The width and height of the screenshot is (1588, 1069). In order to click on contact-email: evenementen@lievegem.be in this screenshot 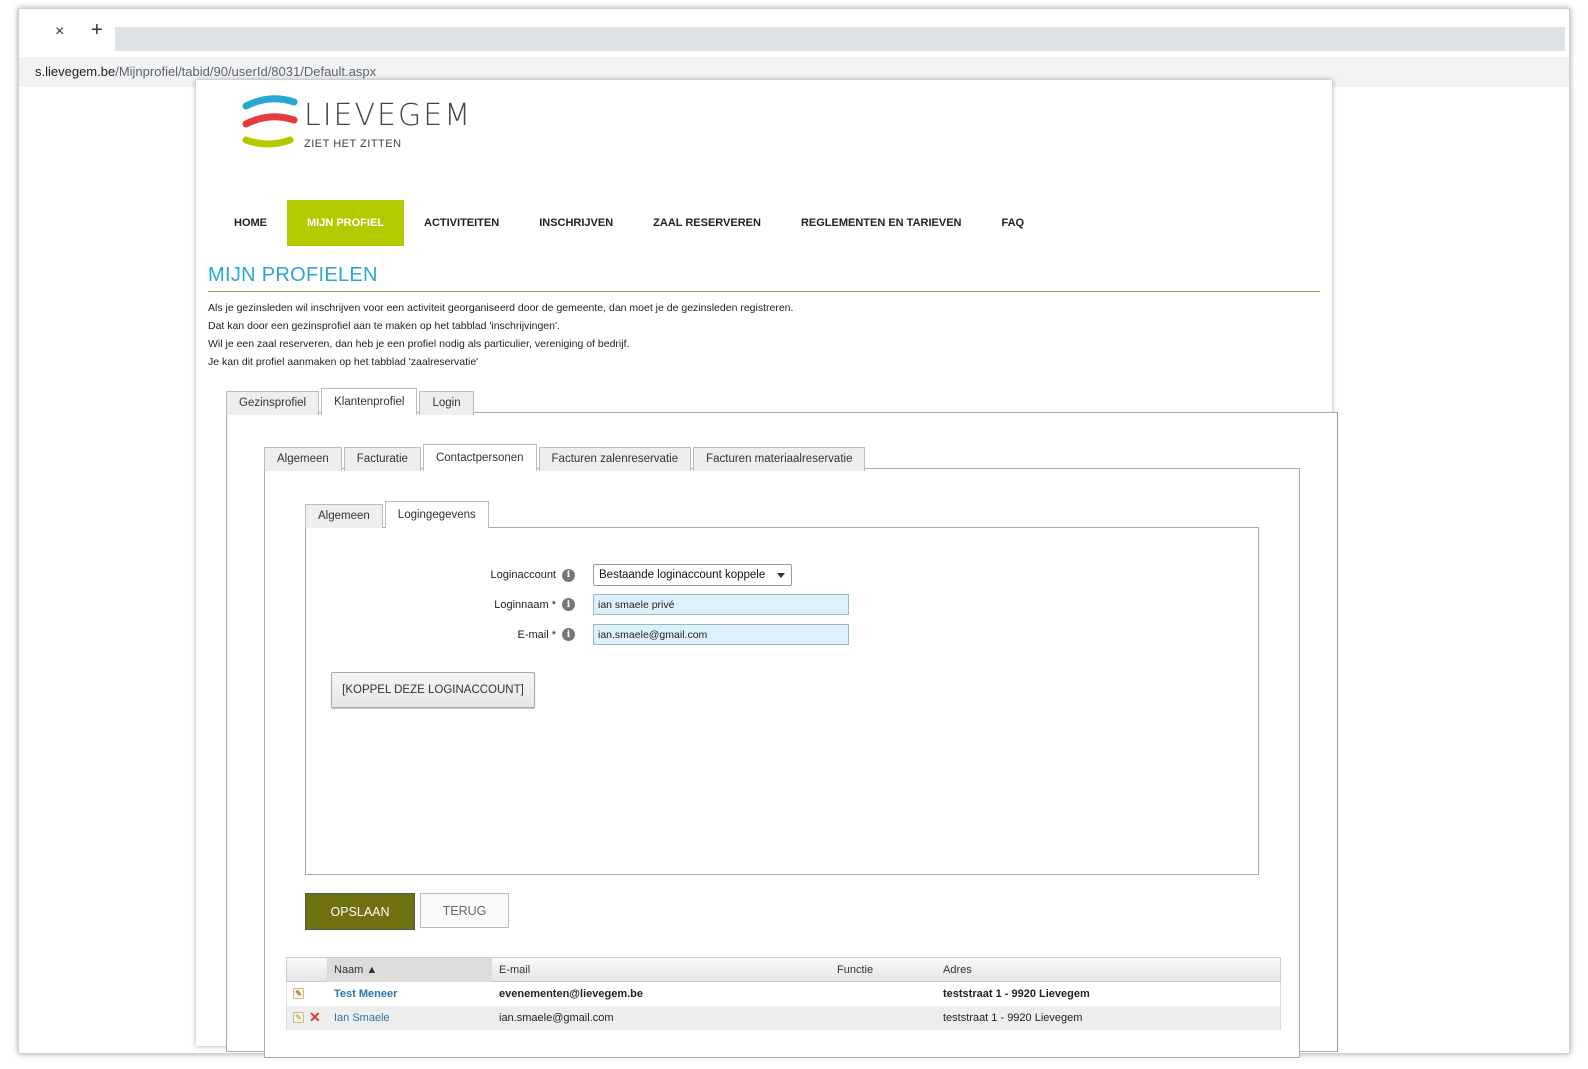, I will do `click(571, 994)`.